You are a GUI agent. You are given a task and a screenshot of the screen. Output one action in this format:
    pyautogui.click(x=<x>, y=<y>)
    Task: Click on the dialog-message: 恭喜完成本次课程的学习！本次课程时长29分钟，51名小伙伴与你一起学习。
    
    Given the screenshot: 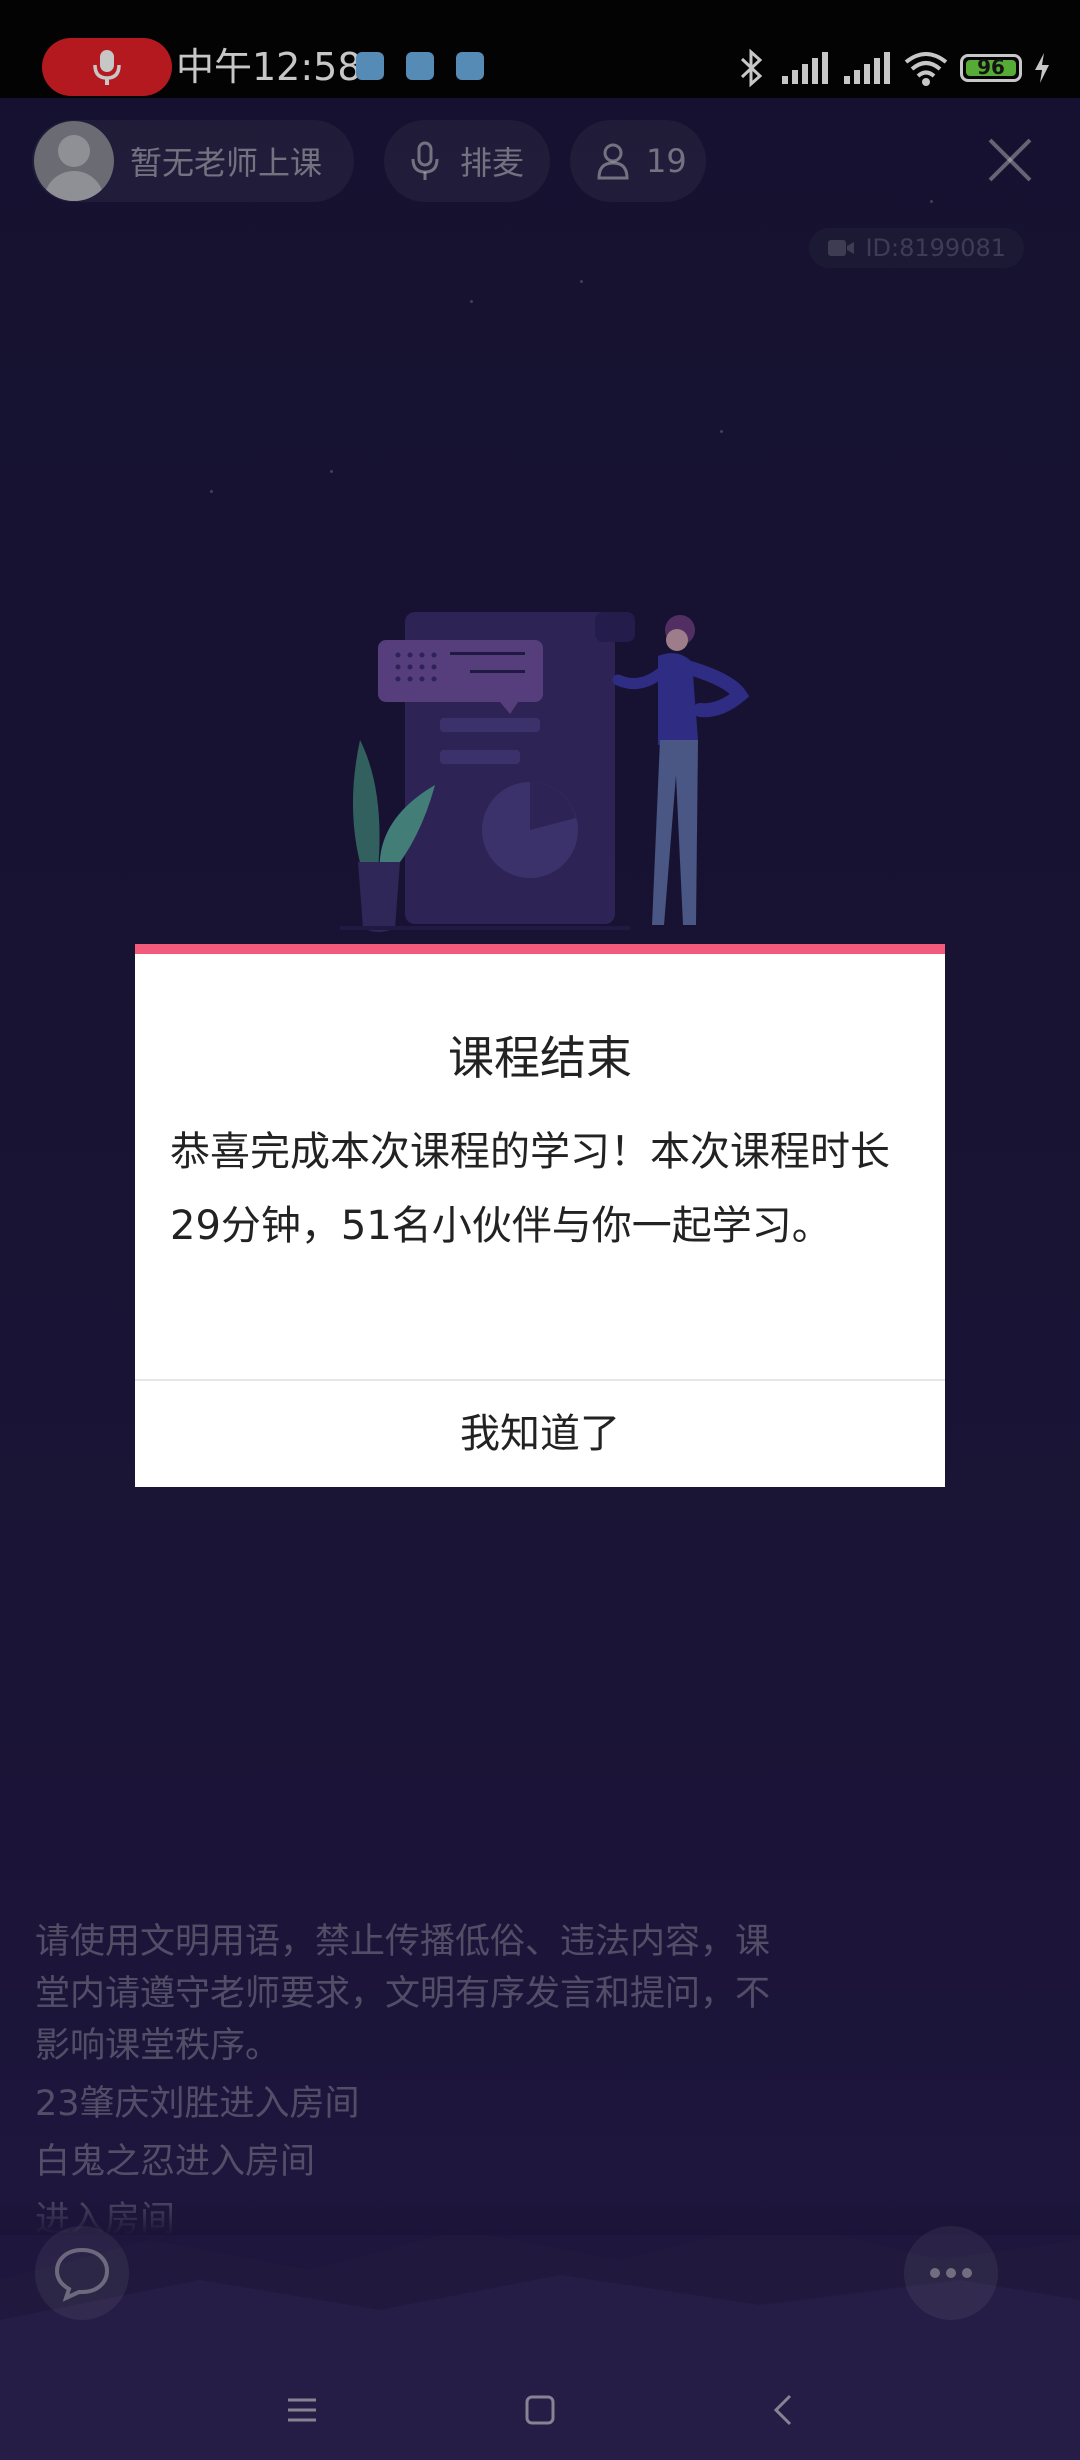 What is the action you would take?
    pyautogui.click(x=530, y=1189)
    